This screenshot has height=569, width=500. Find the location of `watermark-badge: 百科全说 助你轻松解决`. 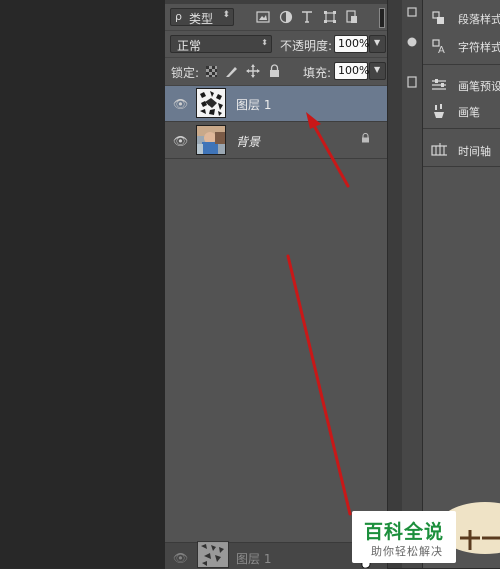

watermark-badge: 百科全说 助你轻松解决 is located at coordinates (404, 537).